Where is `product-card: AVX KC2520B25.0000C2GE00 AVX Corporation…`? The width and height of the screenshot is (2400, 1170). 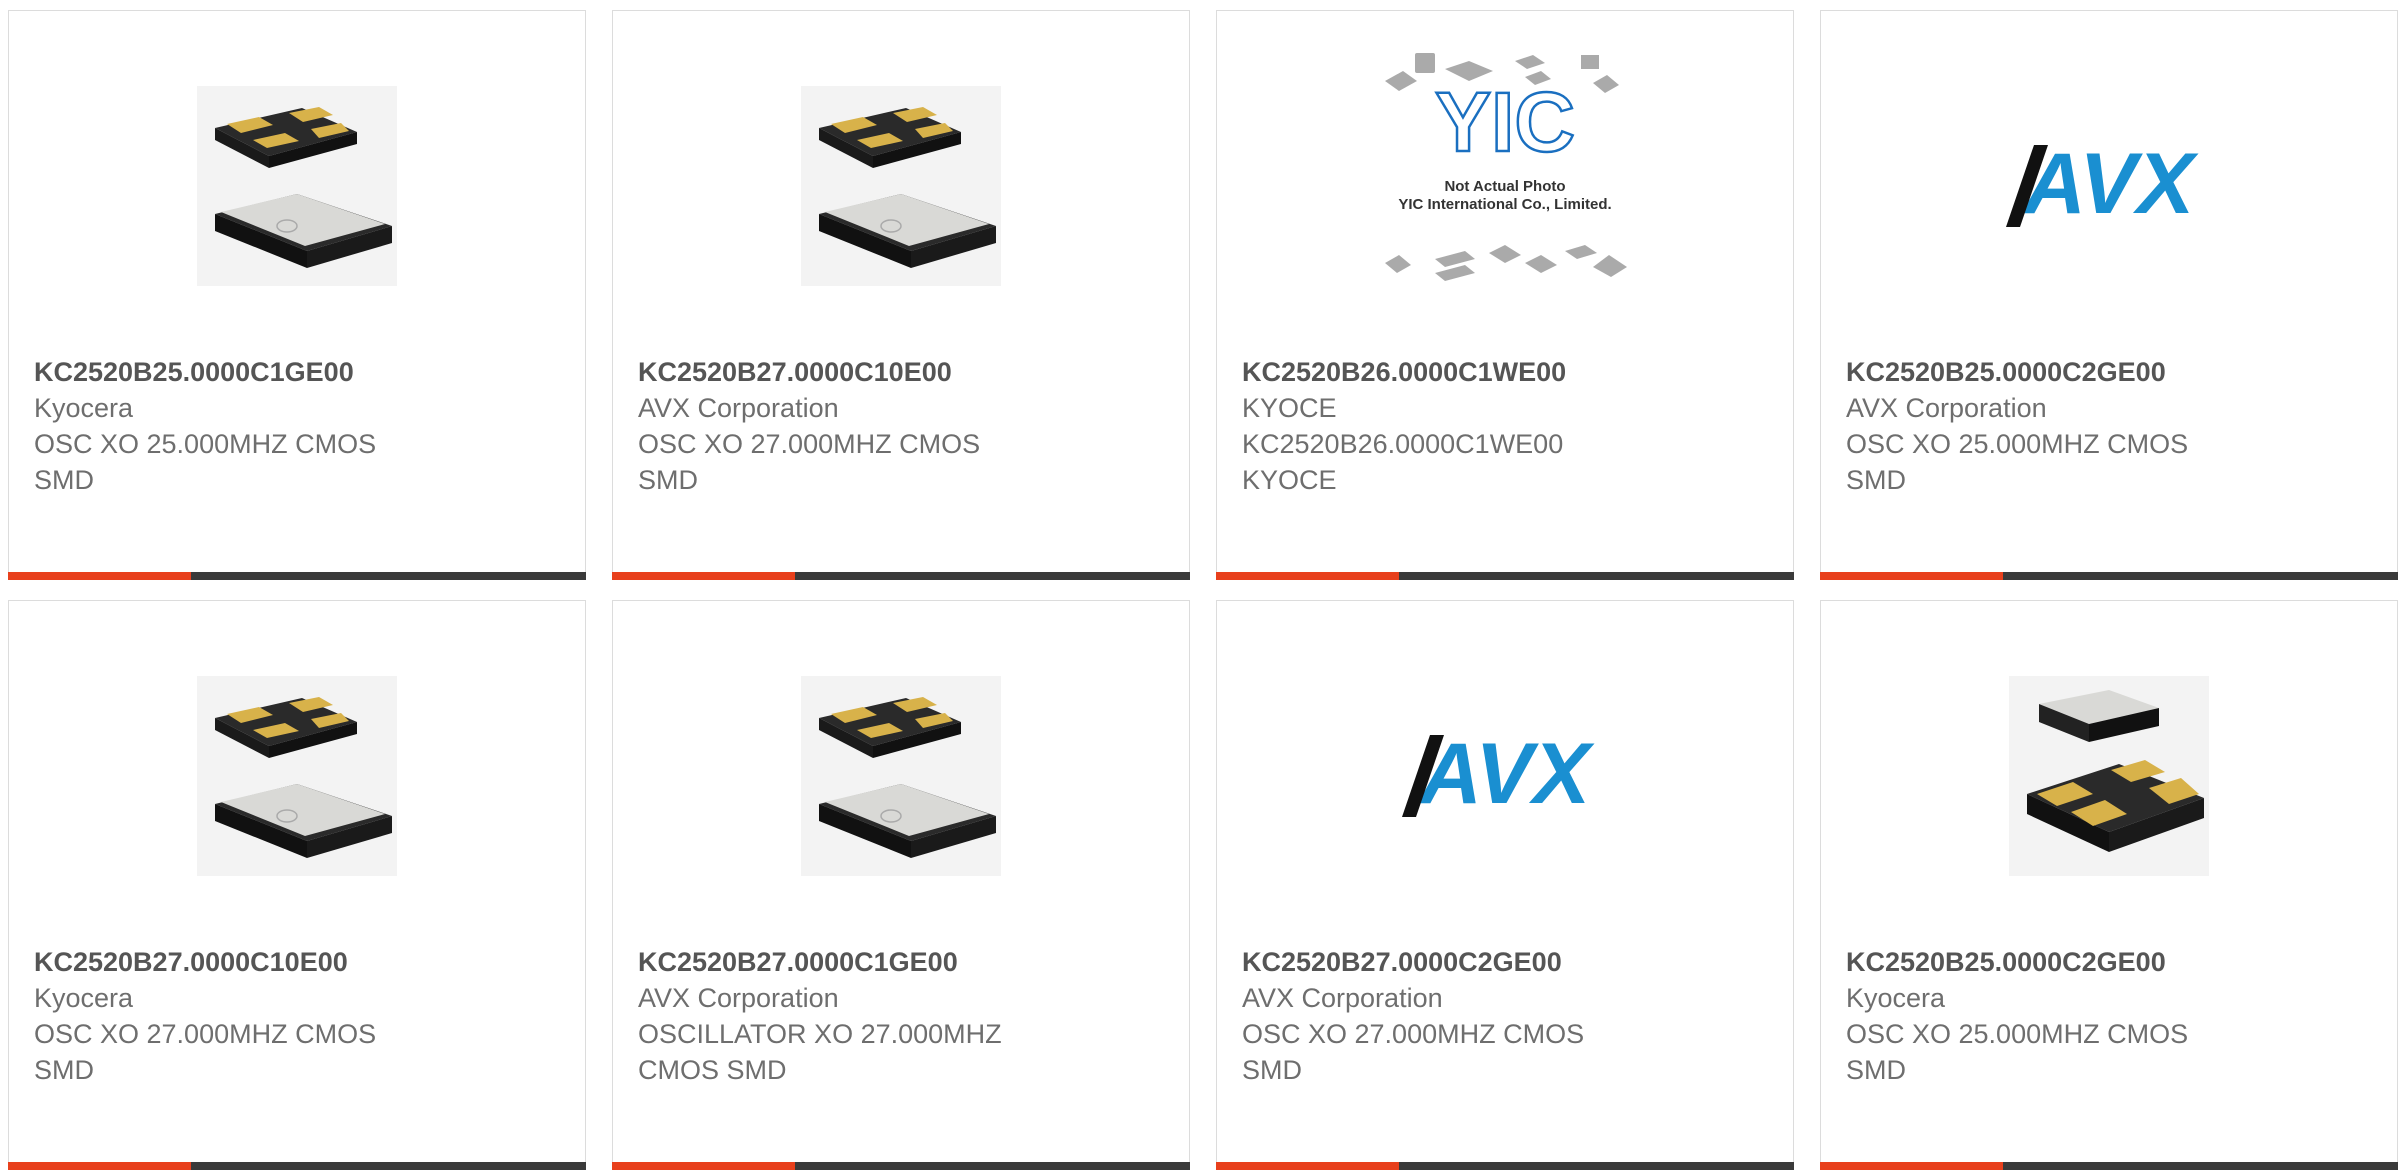
product-card: AVX KC2520B25.0000C2GE00 AVX Corporation… is located at coordinates (2109, 295).